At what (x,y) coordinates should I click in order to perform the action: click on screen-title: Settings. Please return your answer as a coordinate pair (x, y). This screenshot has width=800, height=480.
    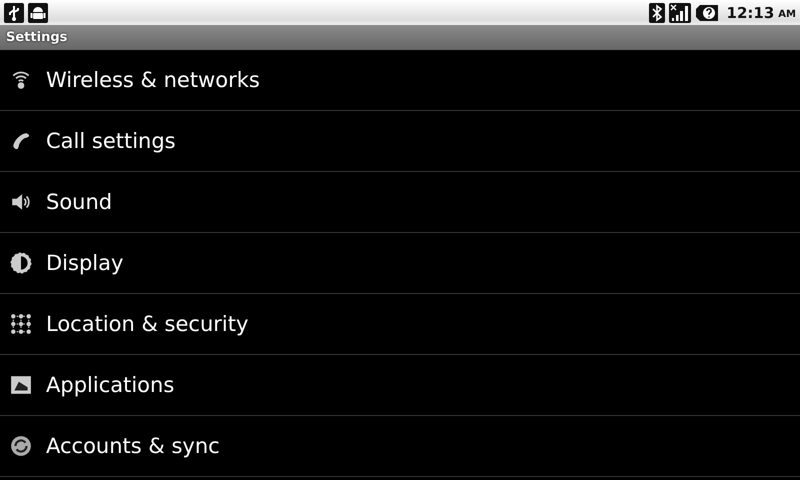
    Looking at the image, I should click on (37, 37).